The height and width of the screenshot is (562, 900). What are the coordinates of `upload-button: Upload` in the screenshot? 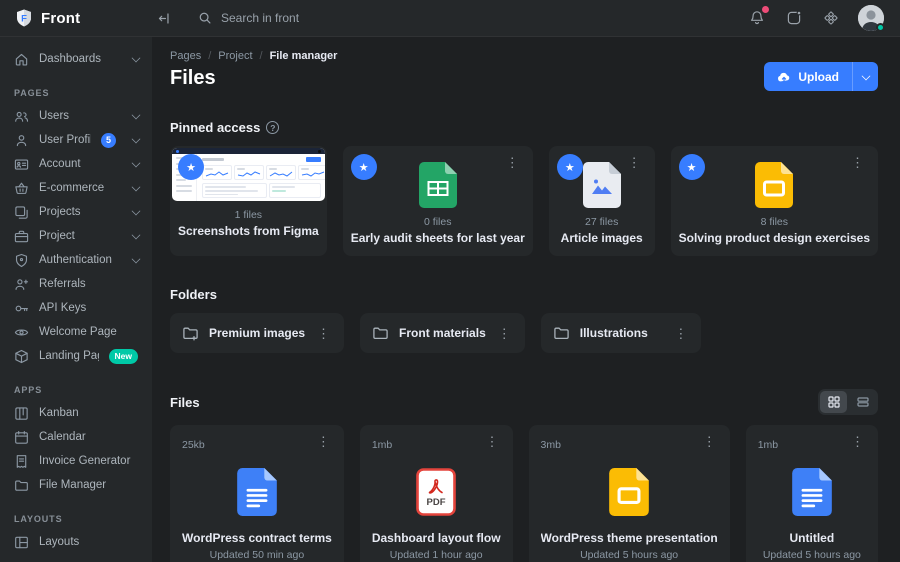 It's located at (808, 76).